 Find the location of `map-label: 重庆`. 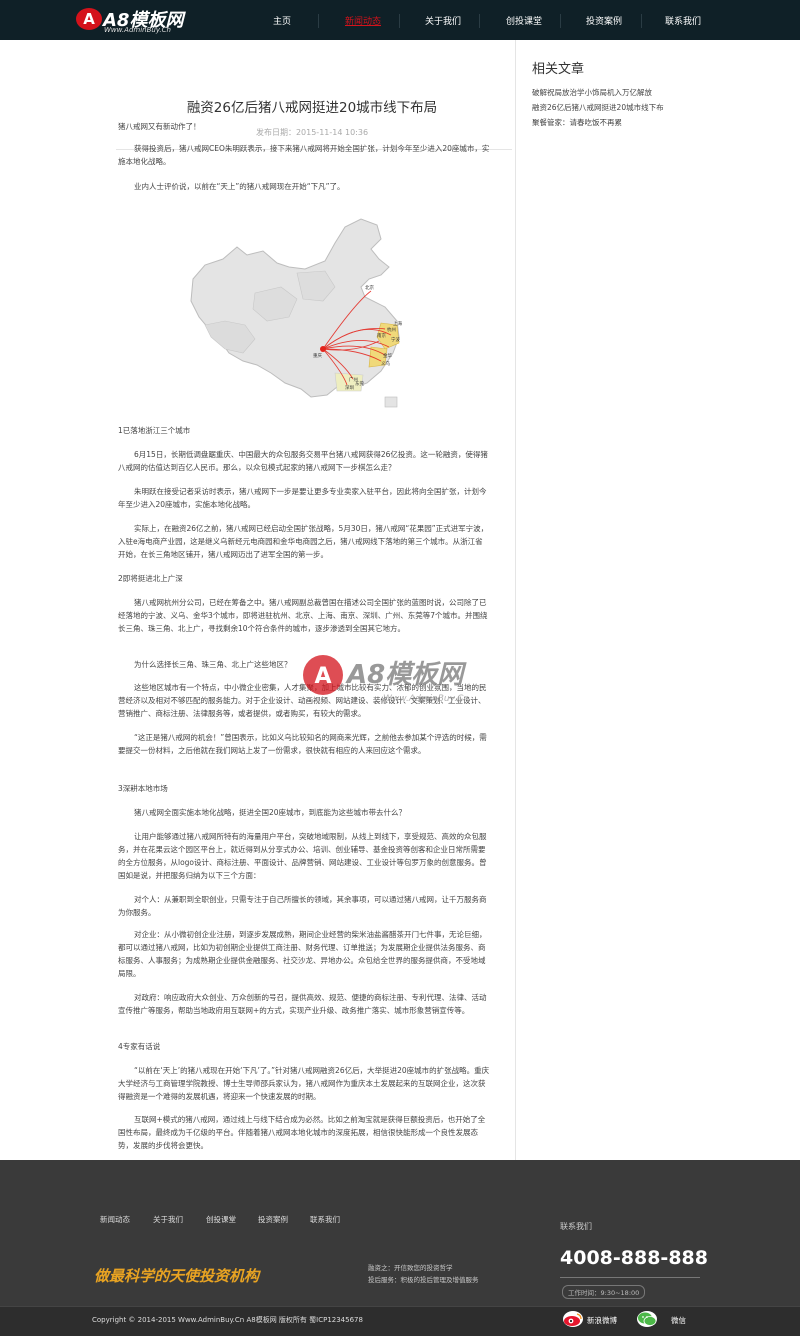

map-label: 重庆 is located at coordinates (317, 355).